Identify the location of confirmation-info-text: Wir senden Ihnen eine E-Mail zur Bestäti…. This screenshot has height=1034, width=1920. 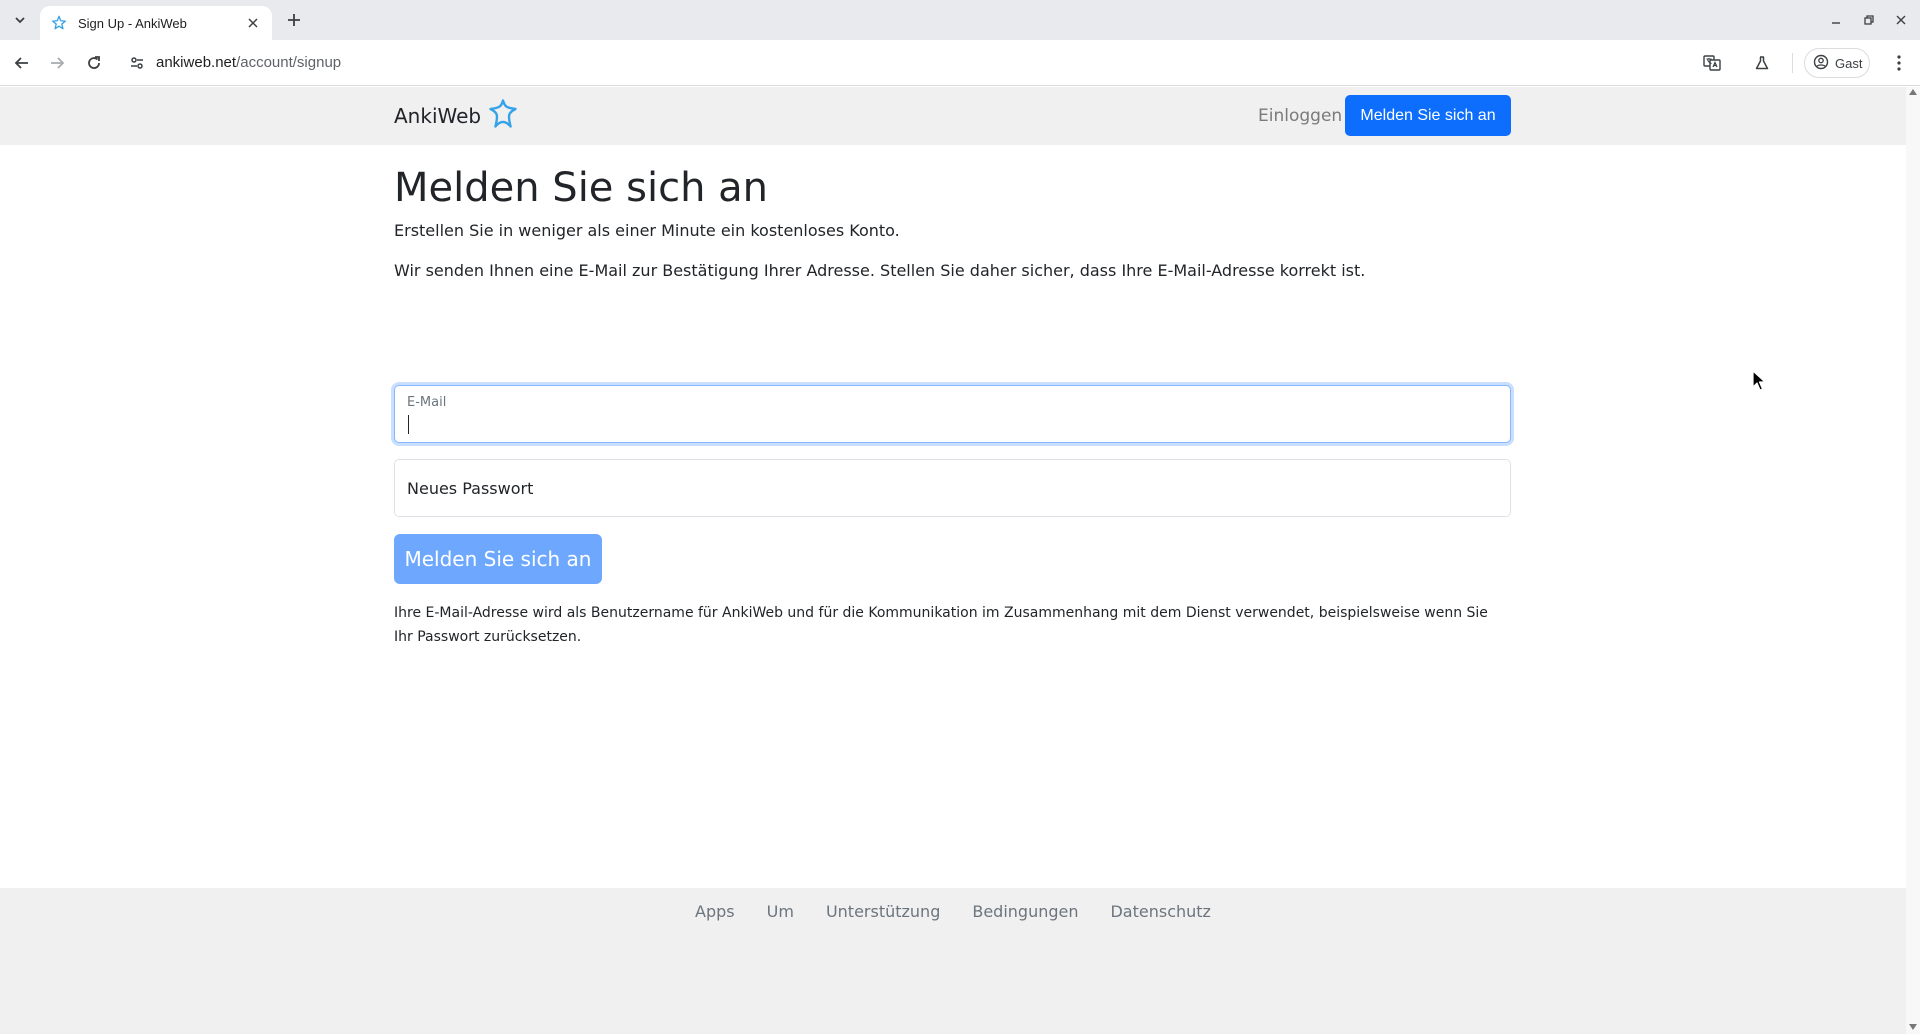
(880, 270).